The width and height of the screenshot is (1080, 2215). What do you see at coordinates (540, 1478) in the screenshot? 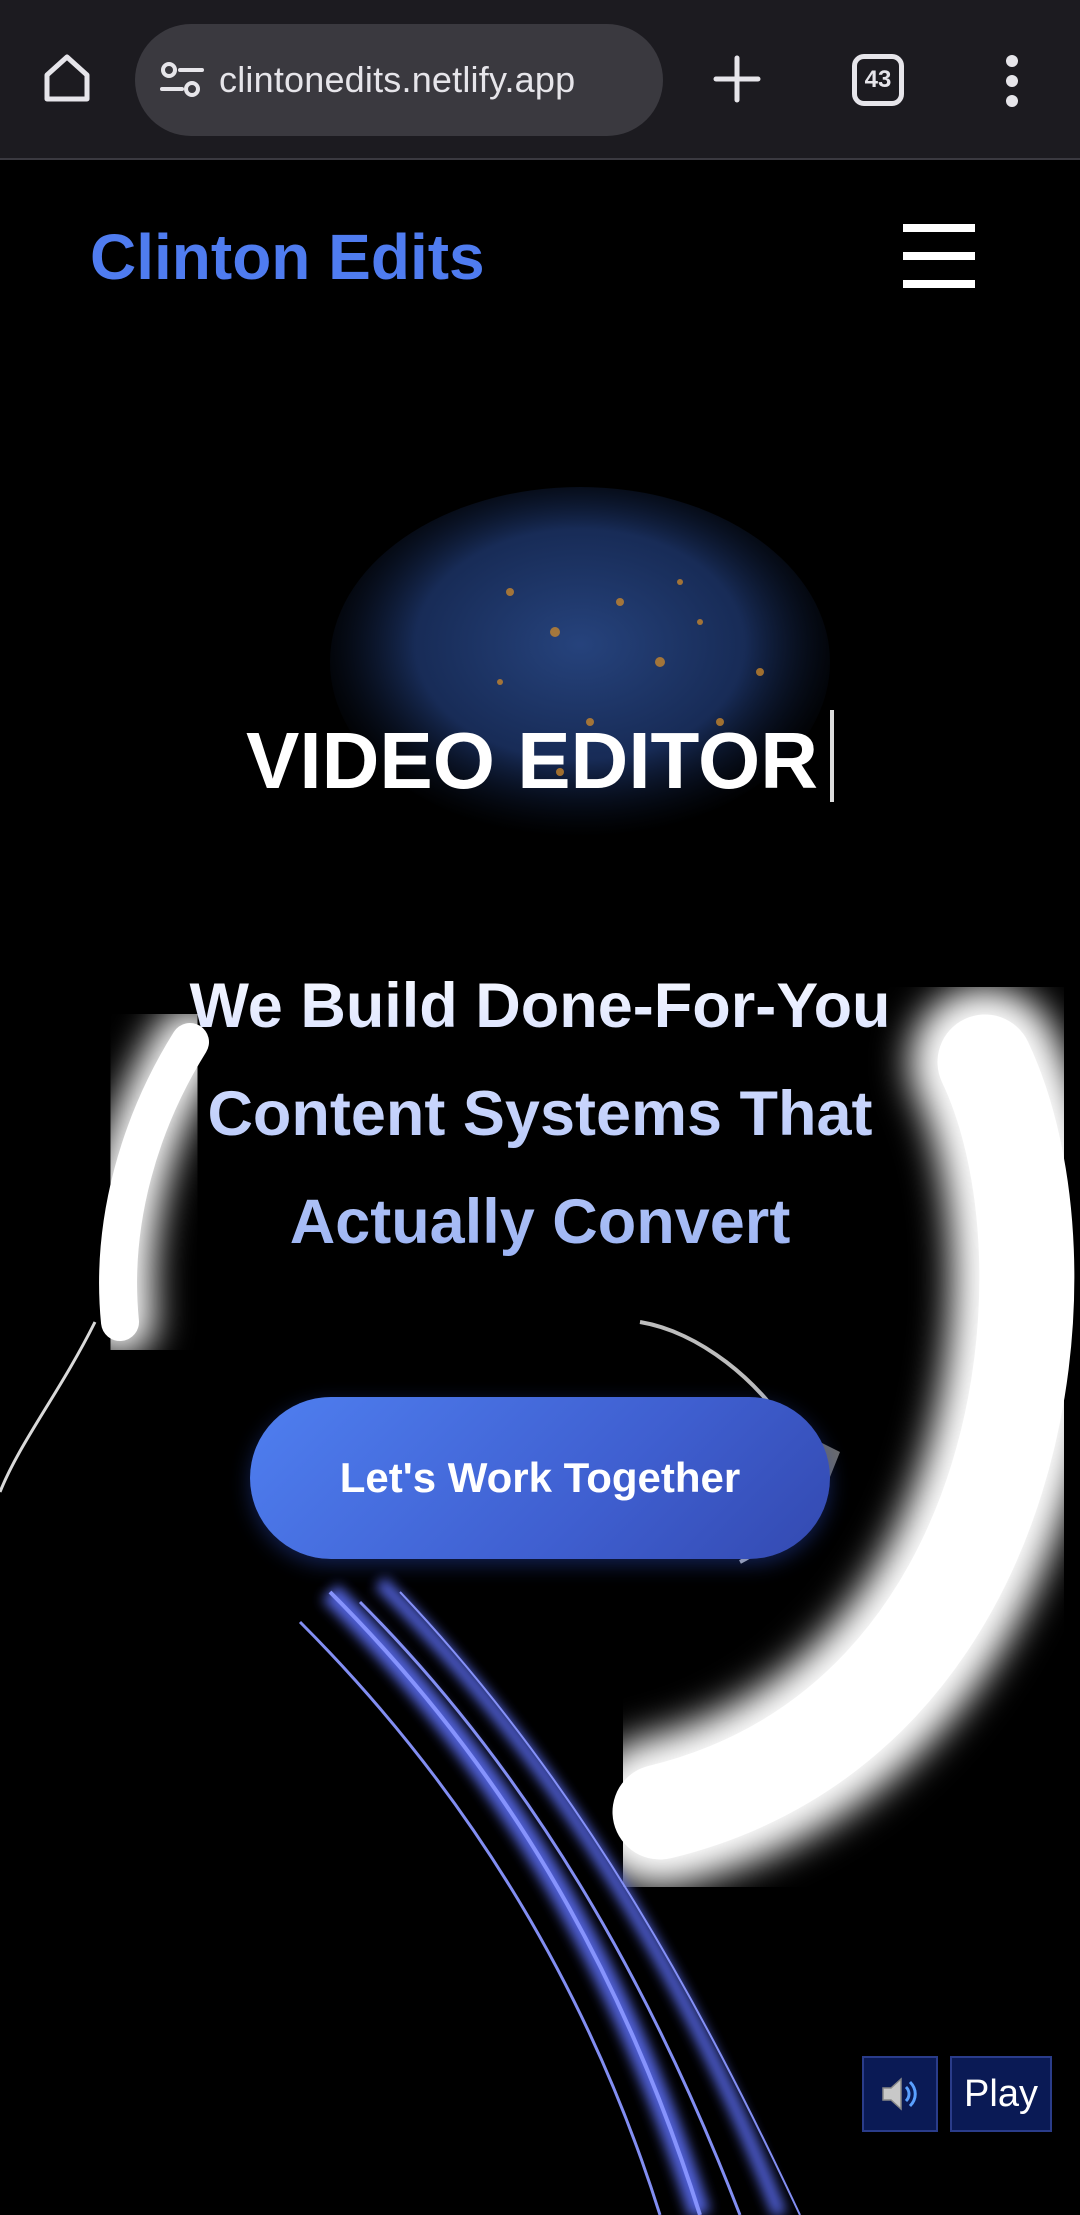
I see `lets-work-together-button: Let's Work Together` at bounding box center [540, 1478].